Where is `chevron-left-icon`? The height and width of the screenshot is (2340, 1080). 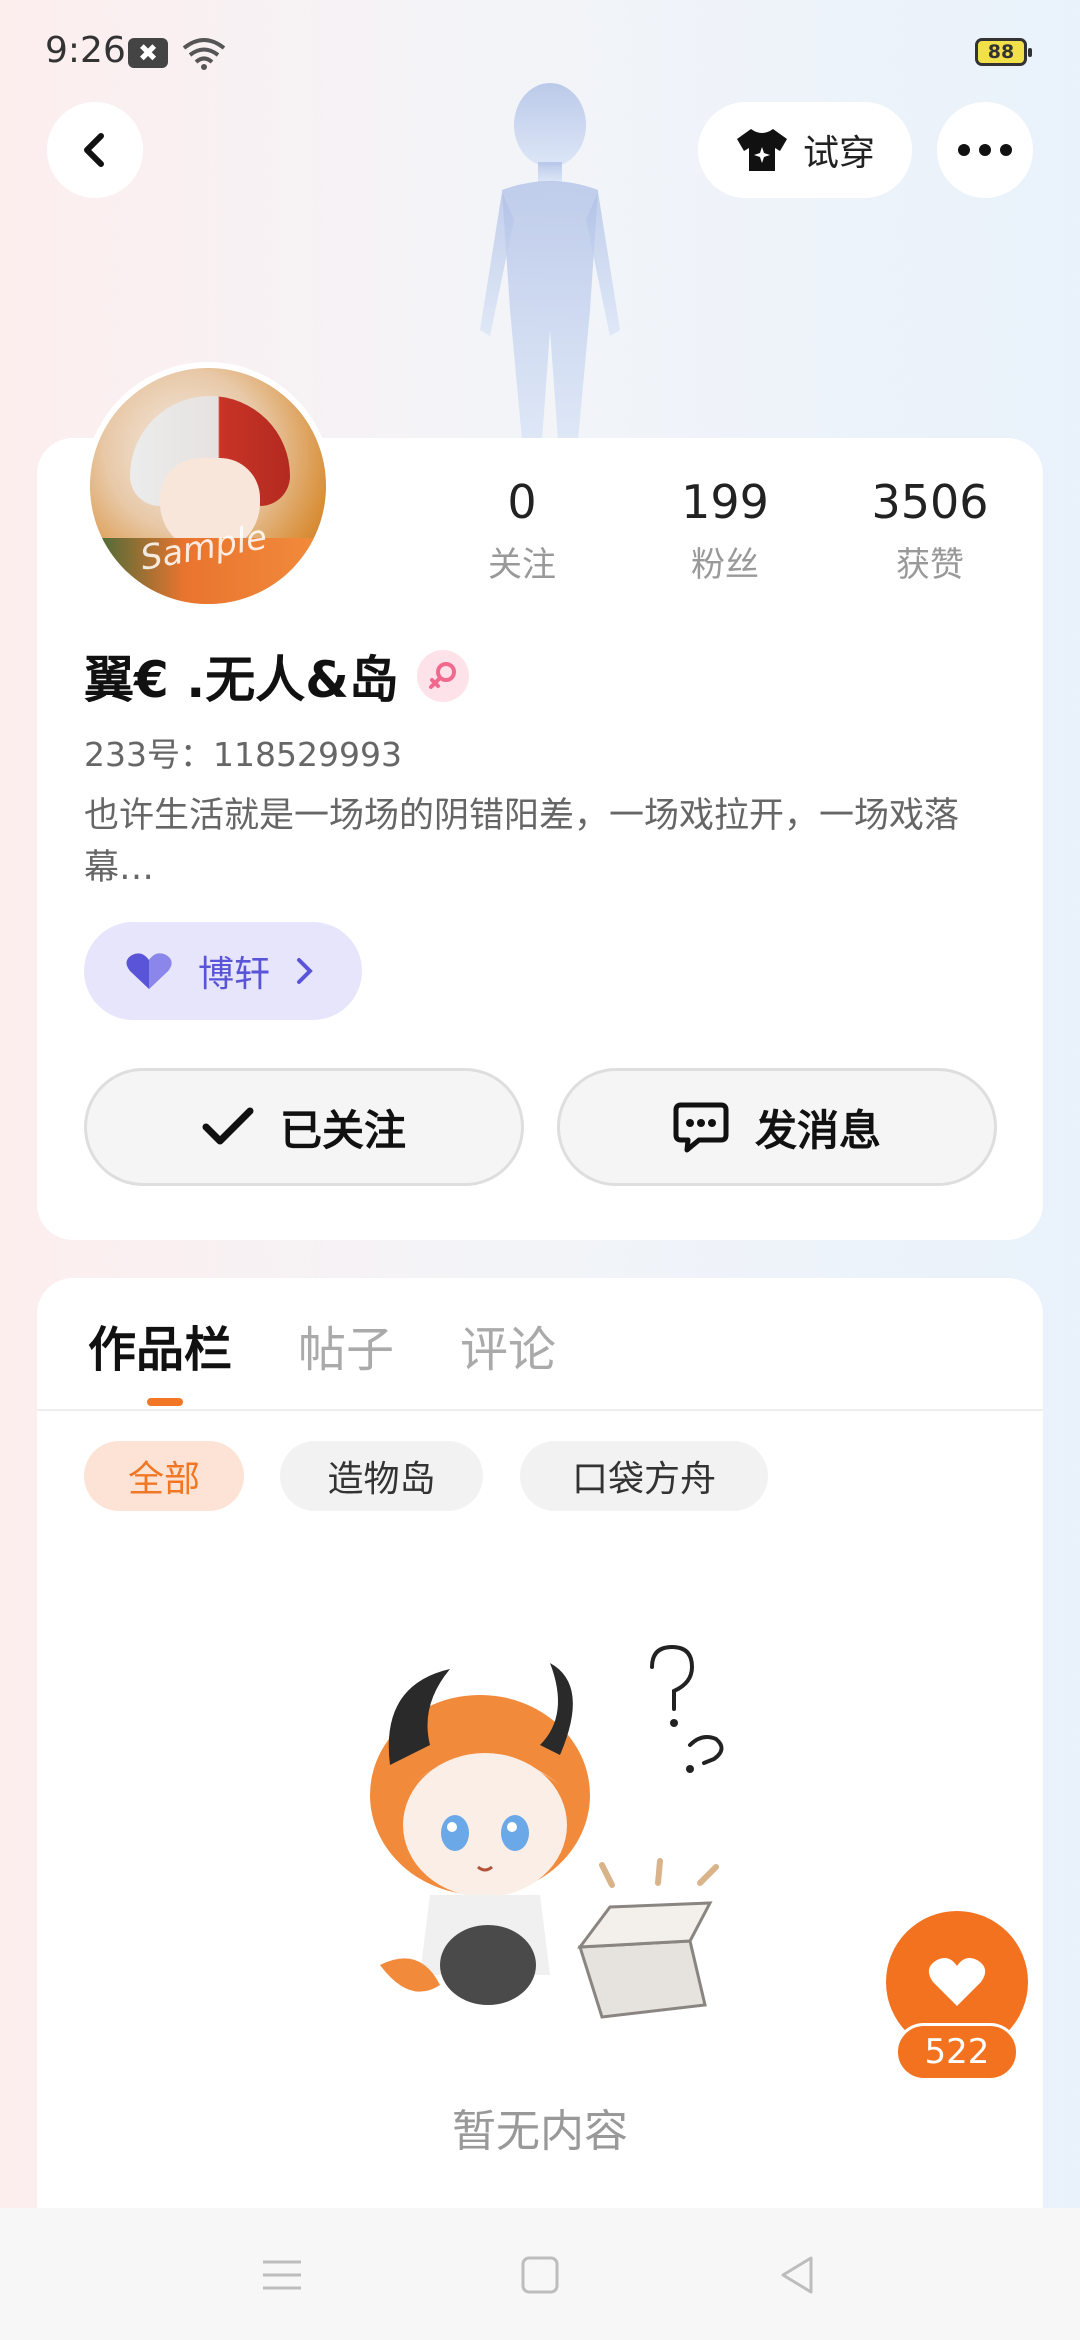 chevron-left-icon is located at coordinates (94, 150).